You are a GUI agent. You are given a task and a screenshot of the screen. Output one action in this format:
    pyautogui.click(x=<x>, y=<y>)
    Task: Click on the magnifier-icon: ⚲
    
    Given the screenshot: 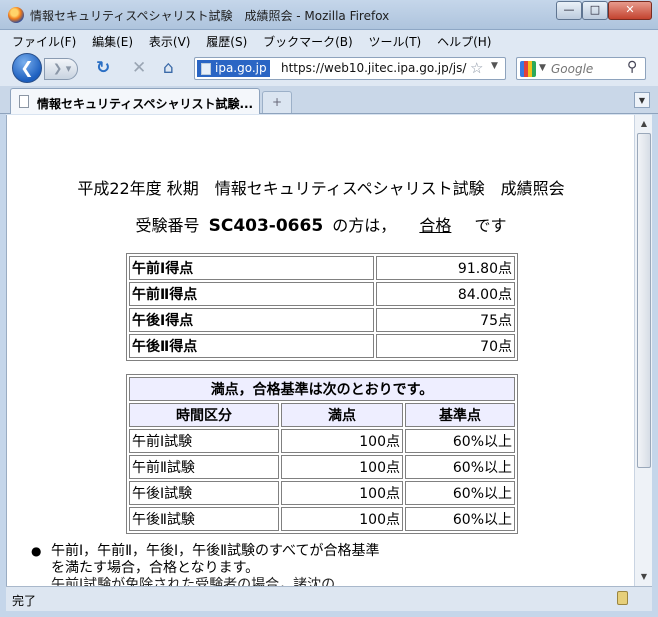 What is the action you would take?
    pyautogui.click(x=632, y=67)
    